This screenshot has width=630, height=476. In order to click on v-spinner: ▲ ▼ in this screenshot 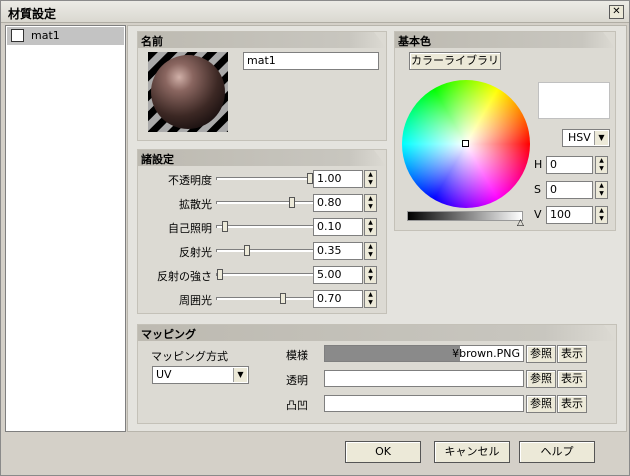, I will do `click(601, 215)`.